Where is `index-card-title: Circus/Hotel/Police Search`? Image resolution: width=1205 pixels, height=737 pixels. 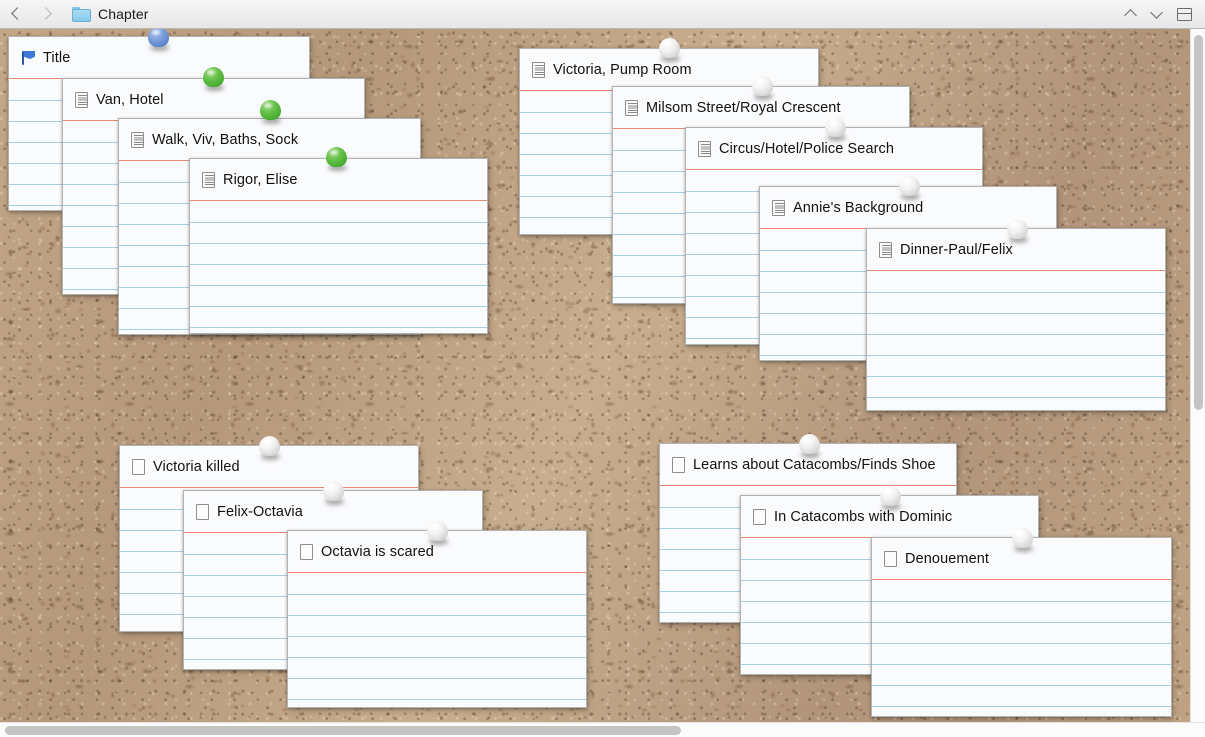
index-card-title: Circus/Hotel/Police Search is located at coordinates (807, 148).